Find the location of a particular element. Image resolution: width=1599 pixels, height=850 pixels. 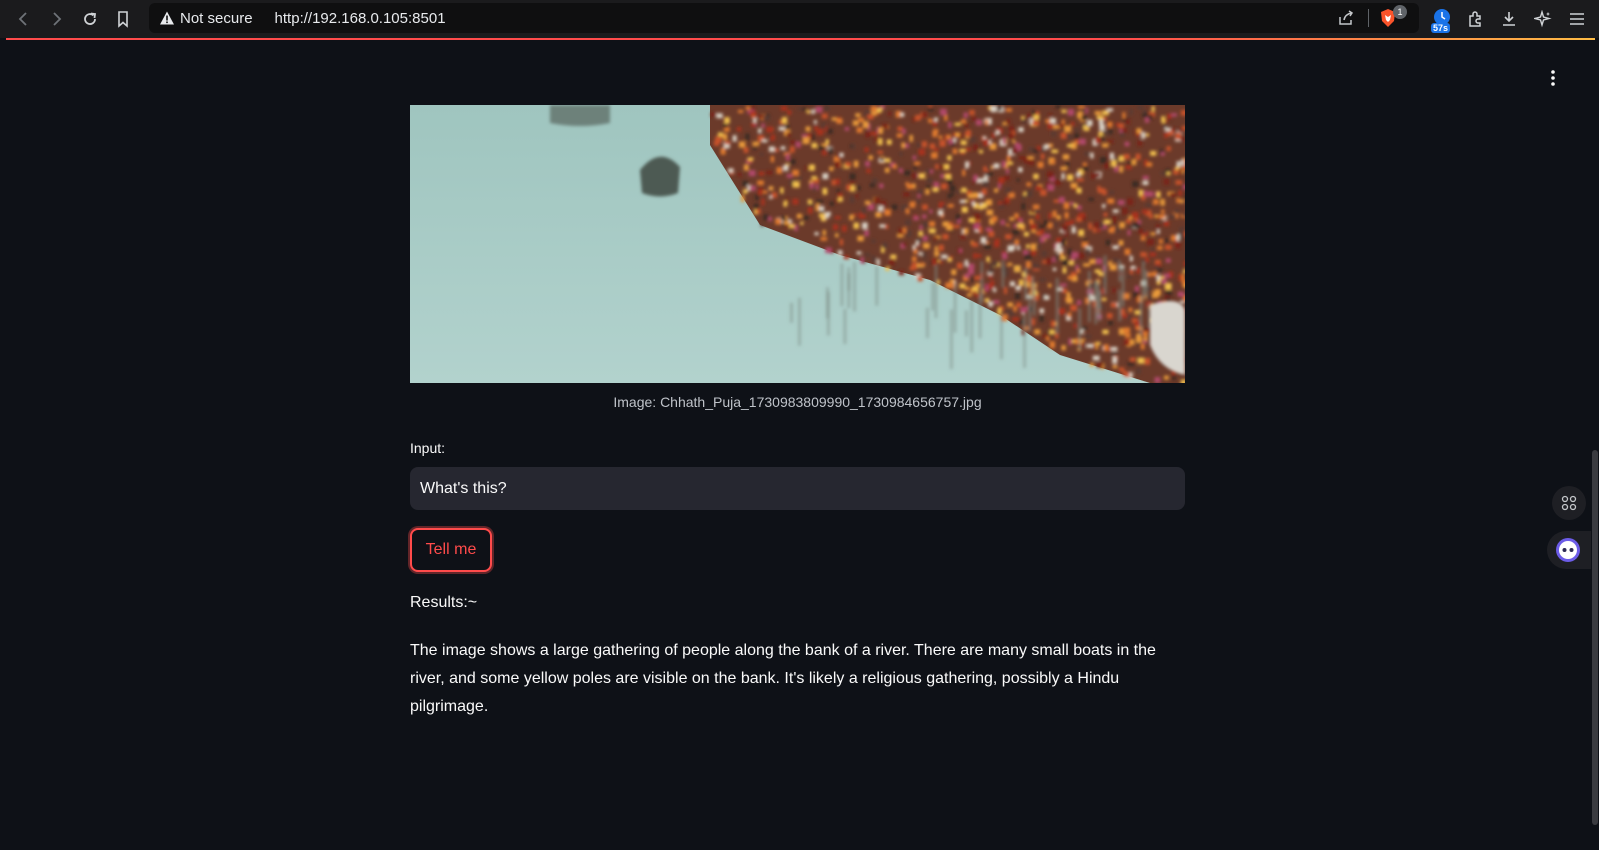

floating-apps-button is located at coordinates (1569, 503).